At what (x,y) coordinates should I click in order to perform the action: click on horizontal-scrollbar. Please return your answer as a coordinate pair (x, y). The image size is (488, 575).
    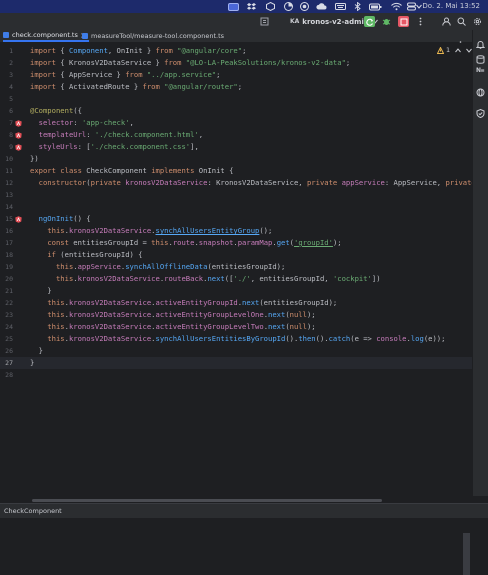
    Looking at the image, I should click on (207, 500).